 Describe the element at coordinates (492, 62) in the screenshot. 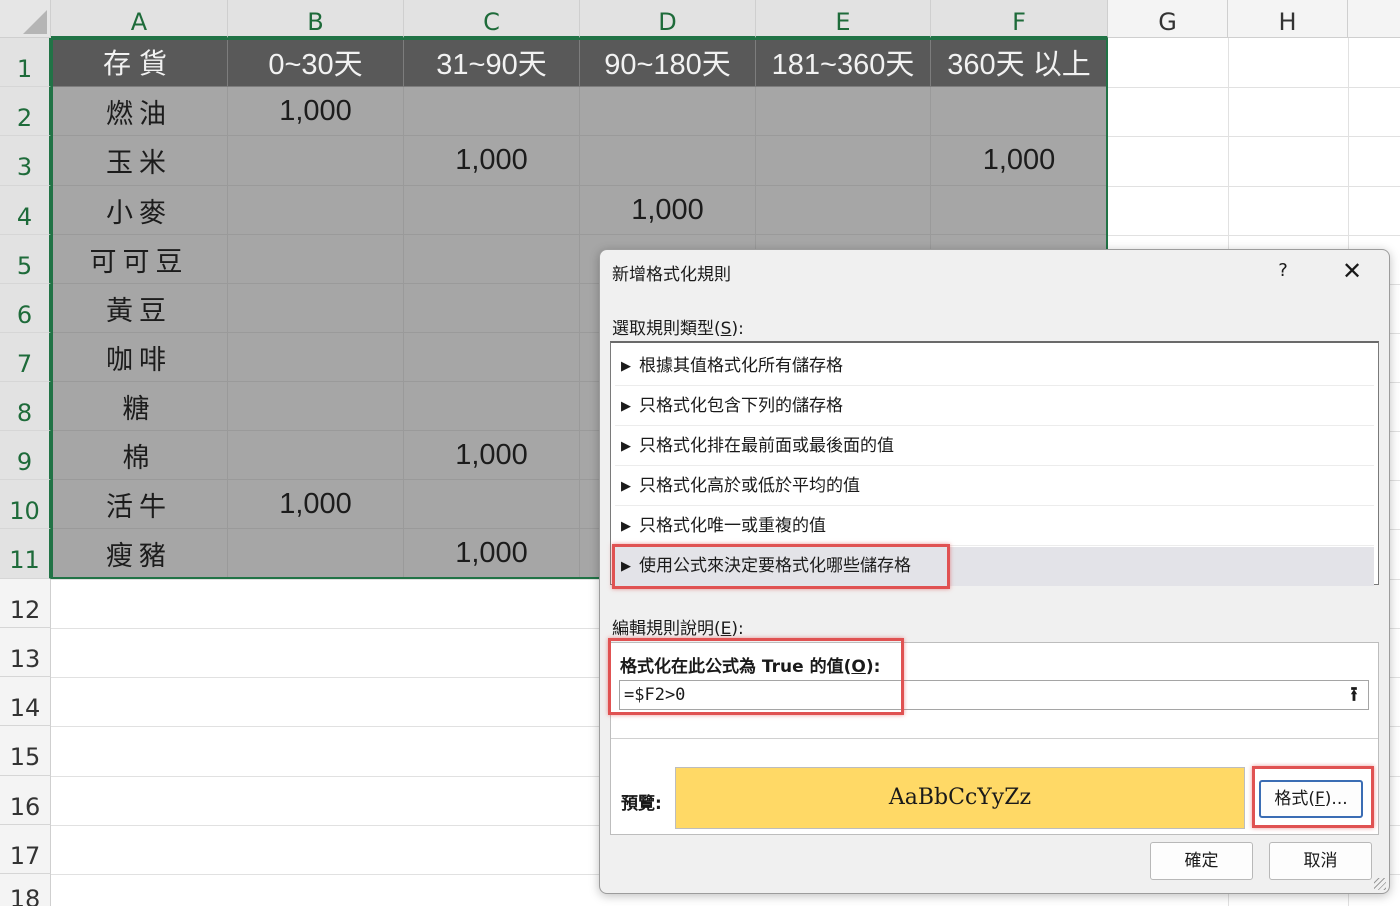

I see `cell-c1: 31~90天` at that location.